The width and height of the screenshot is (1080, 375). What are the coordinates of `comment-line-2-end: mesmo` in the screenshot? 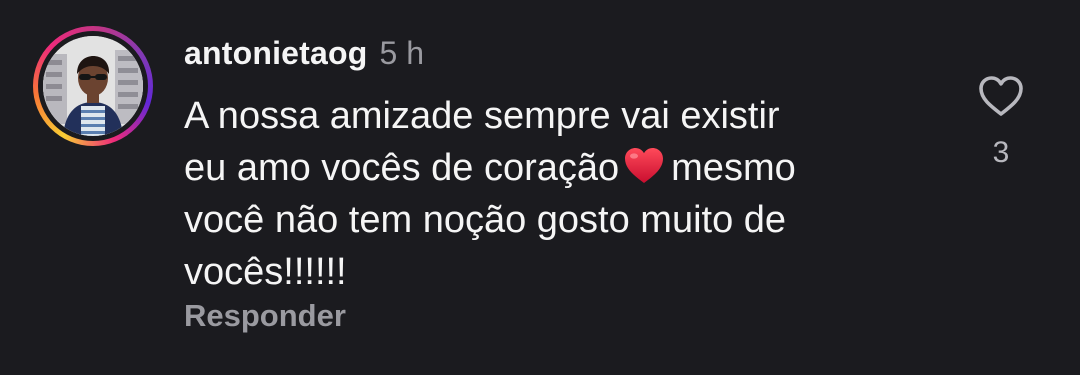 It's located at (733, 168).